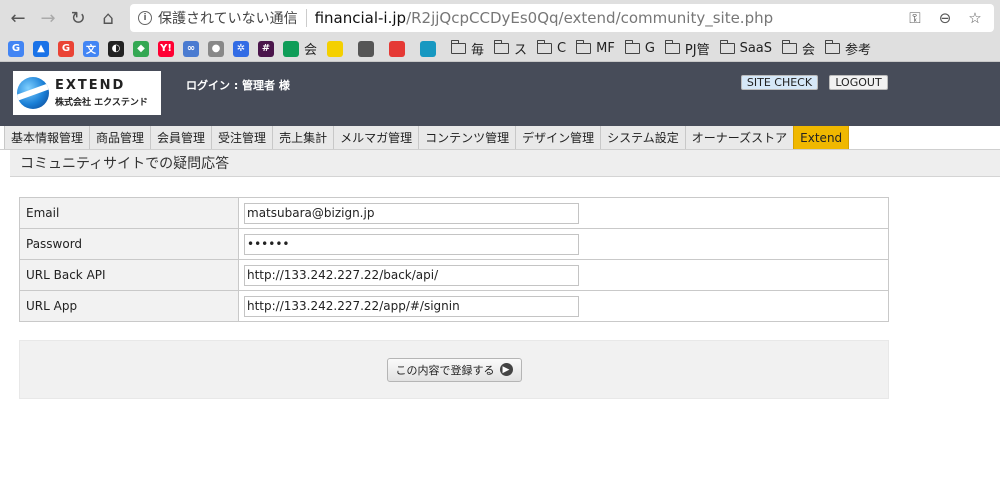 This screenshot has height=479, width=1000. I want to click on field-label: URL App, so click(129, 306).